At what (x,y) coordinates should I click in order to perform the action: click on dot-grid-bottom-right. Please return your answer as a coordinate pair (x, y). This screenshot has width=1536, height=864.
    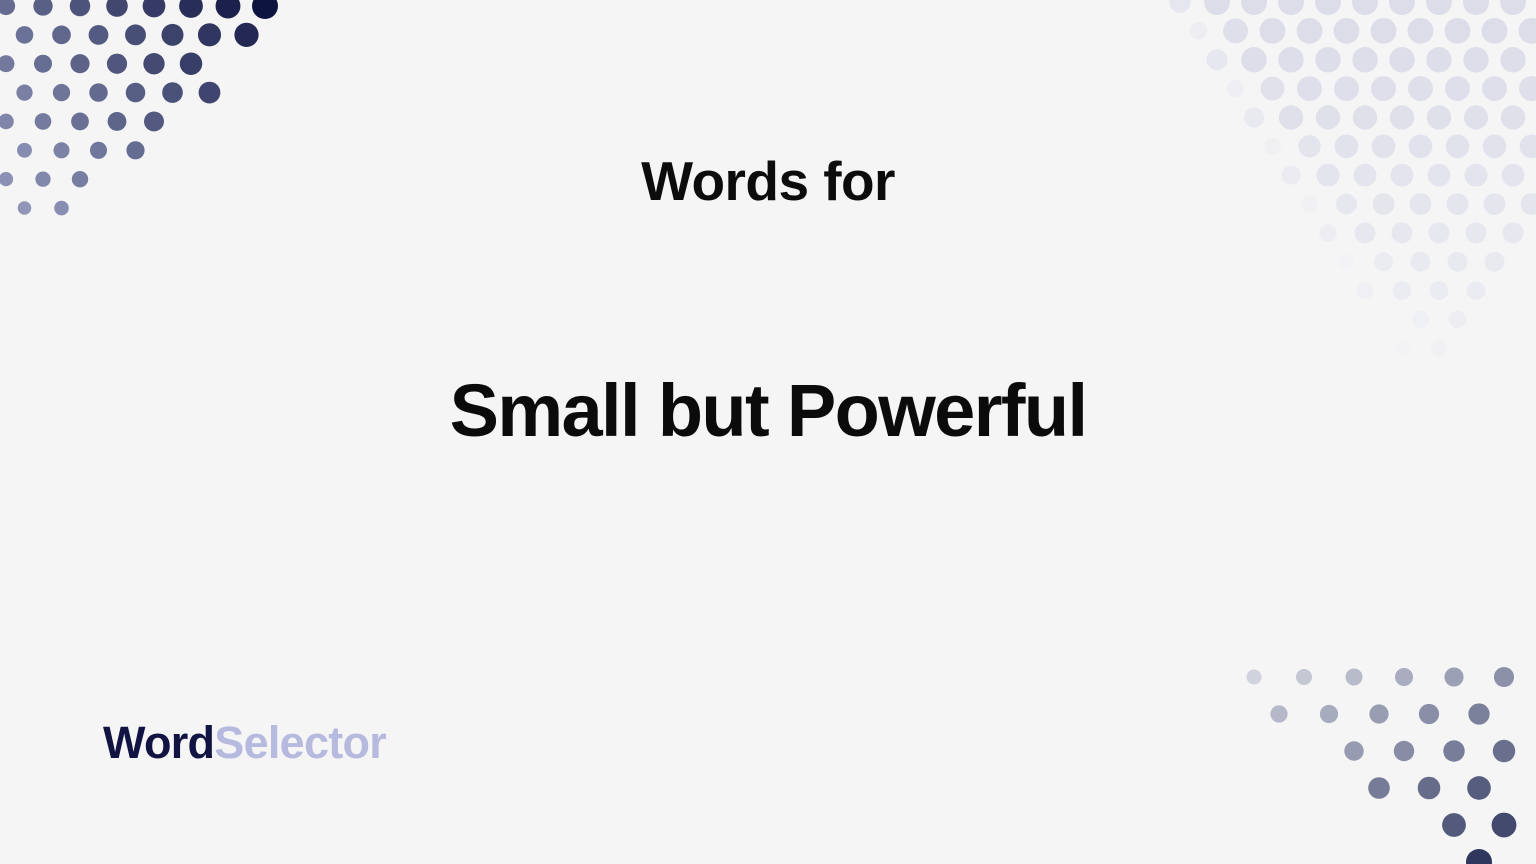
    Looking at the image, I should click on (1311, 761).